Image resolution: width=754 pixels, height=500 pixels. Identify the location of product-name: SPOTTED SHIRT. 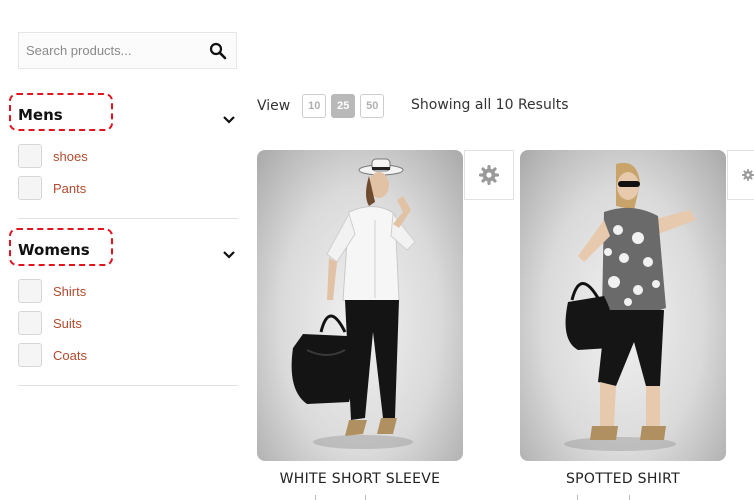
(623, 479).